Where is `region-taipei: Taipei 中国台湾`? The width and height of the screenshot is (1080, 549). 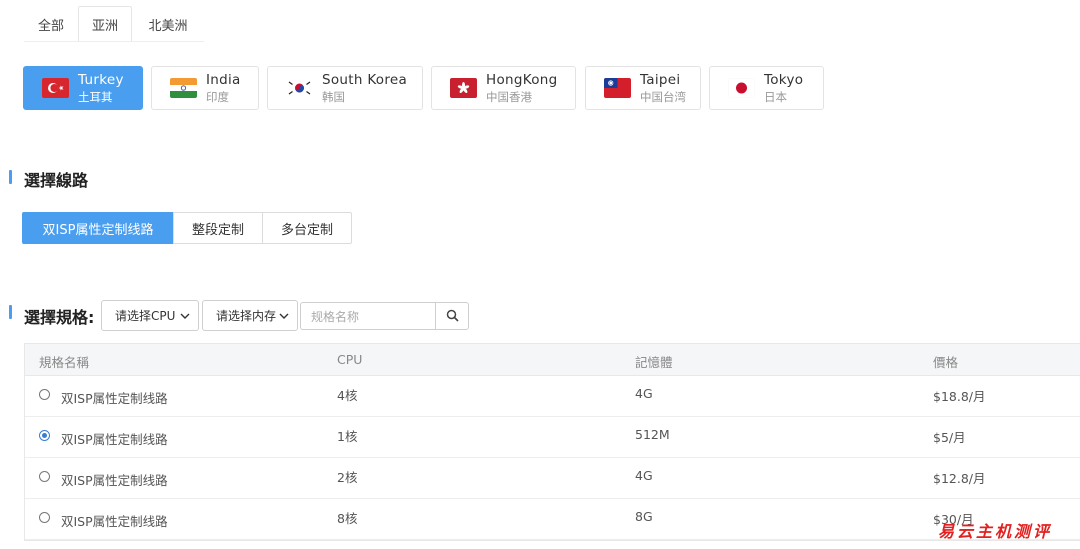
region-taipei: Taipei 中国台湾 is located at coordinates (643, 88).